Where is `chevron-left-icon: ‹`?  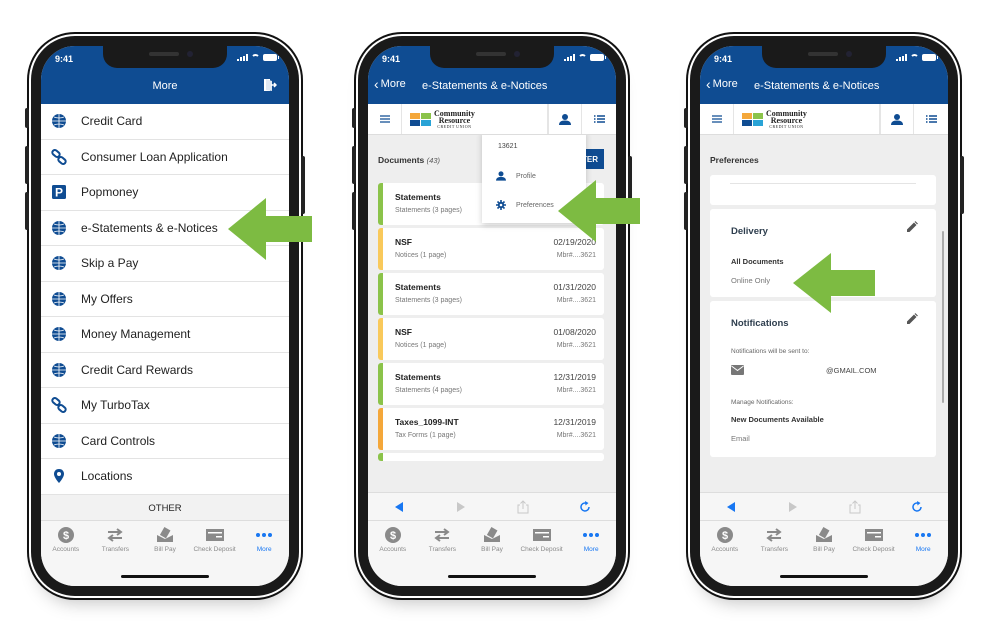 chevron-left-icon: ‹ is located at coordinates (376, 84).